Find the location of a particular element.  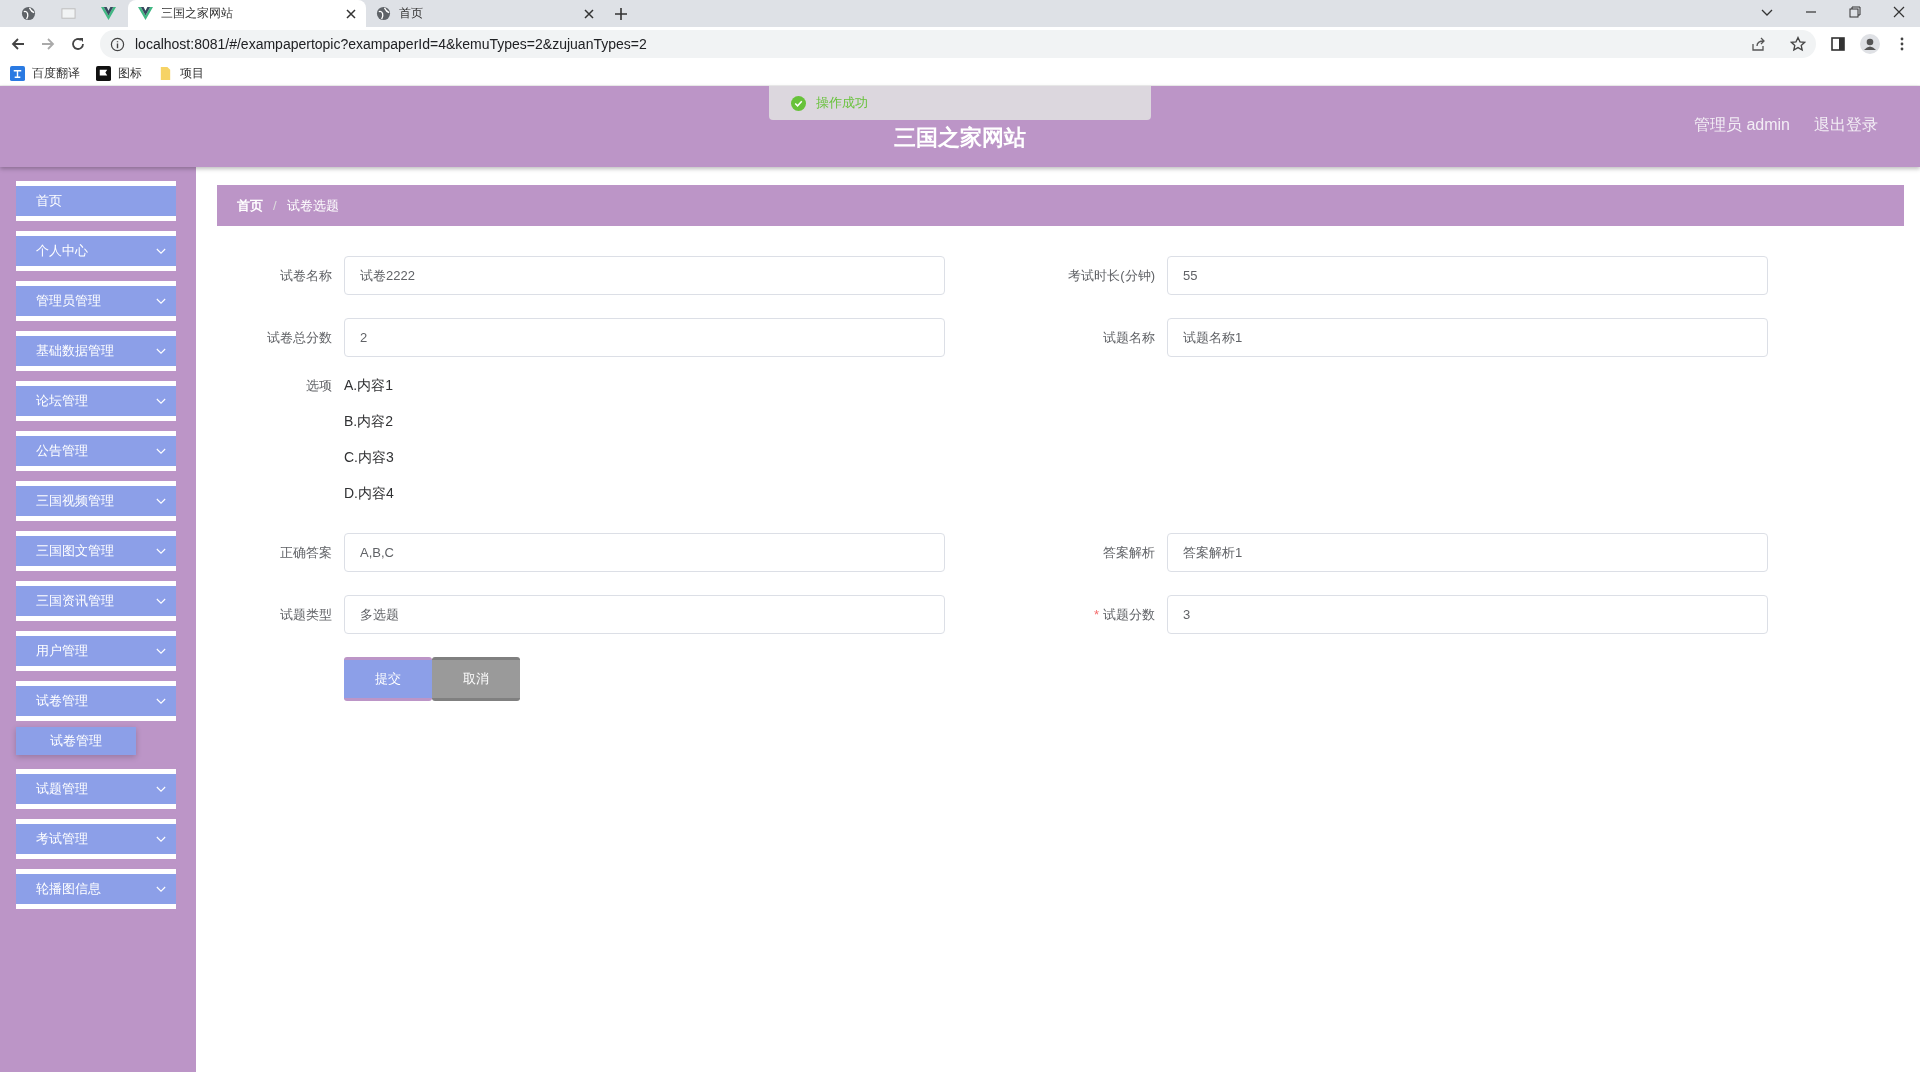

field-label: 选项 is located at coordinates (319, 386).